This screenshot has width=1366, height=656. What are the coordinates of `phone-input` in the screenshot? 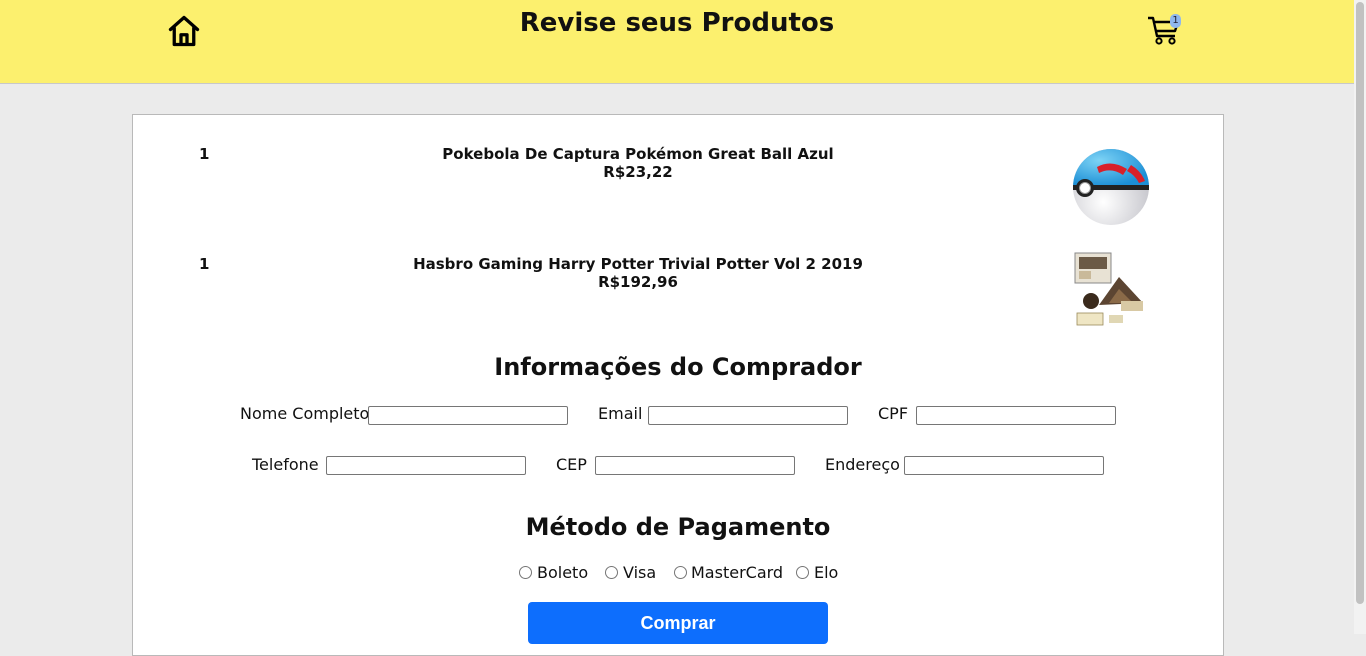 It's located at (426, 465).